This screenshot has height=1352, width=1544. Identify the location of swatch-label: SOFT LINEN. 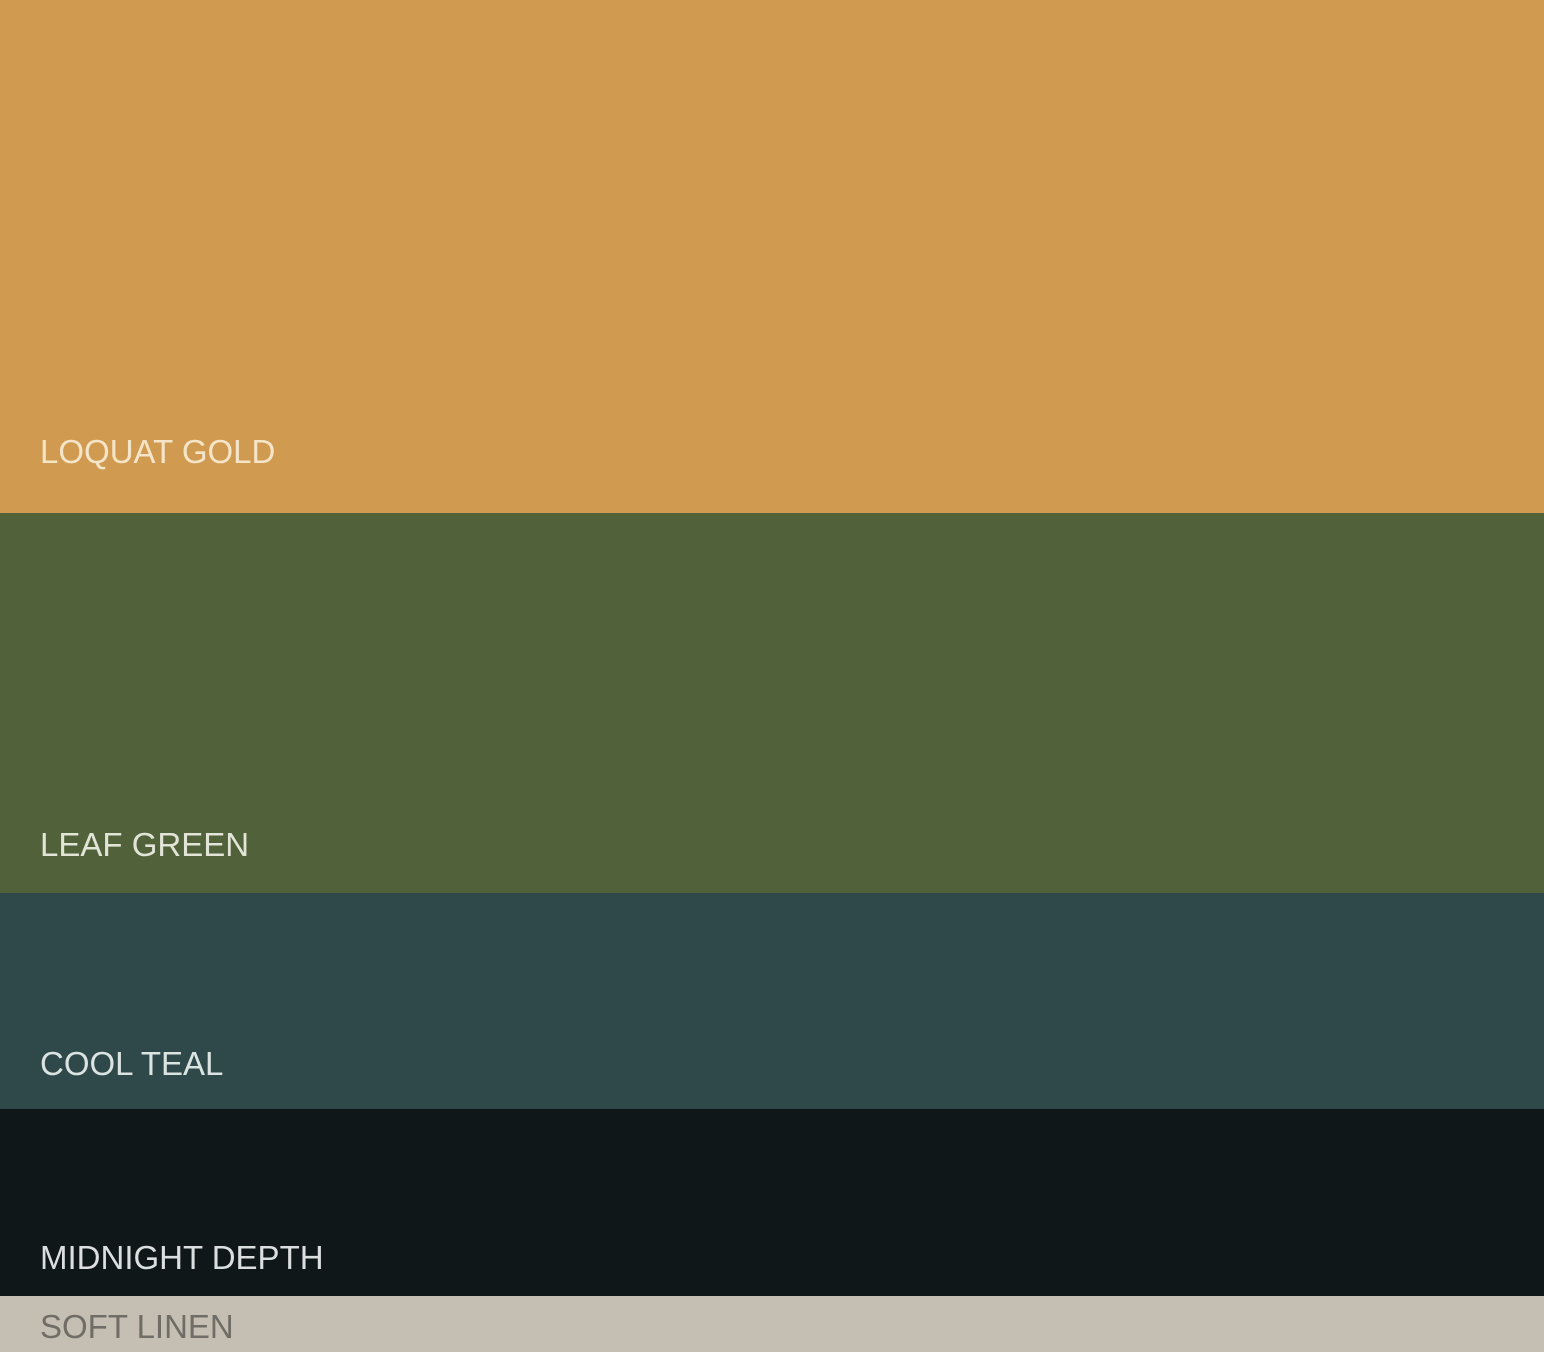
(137, 1326).